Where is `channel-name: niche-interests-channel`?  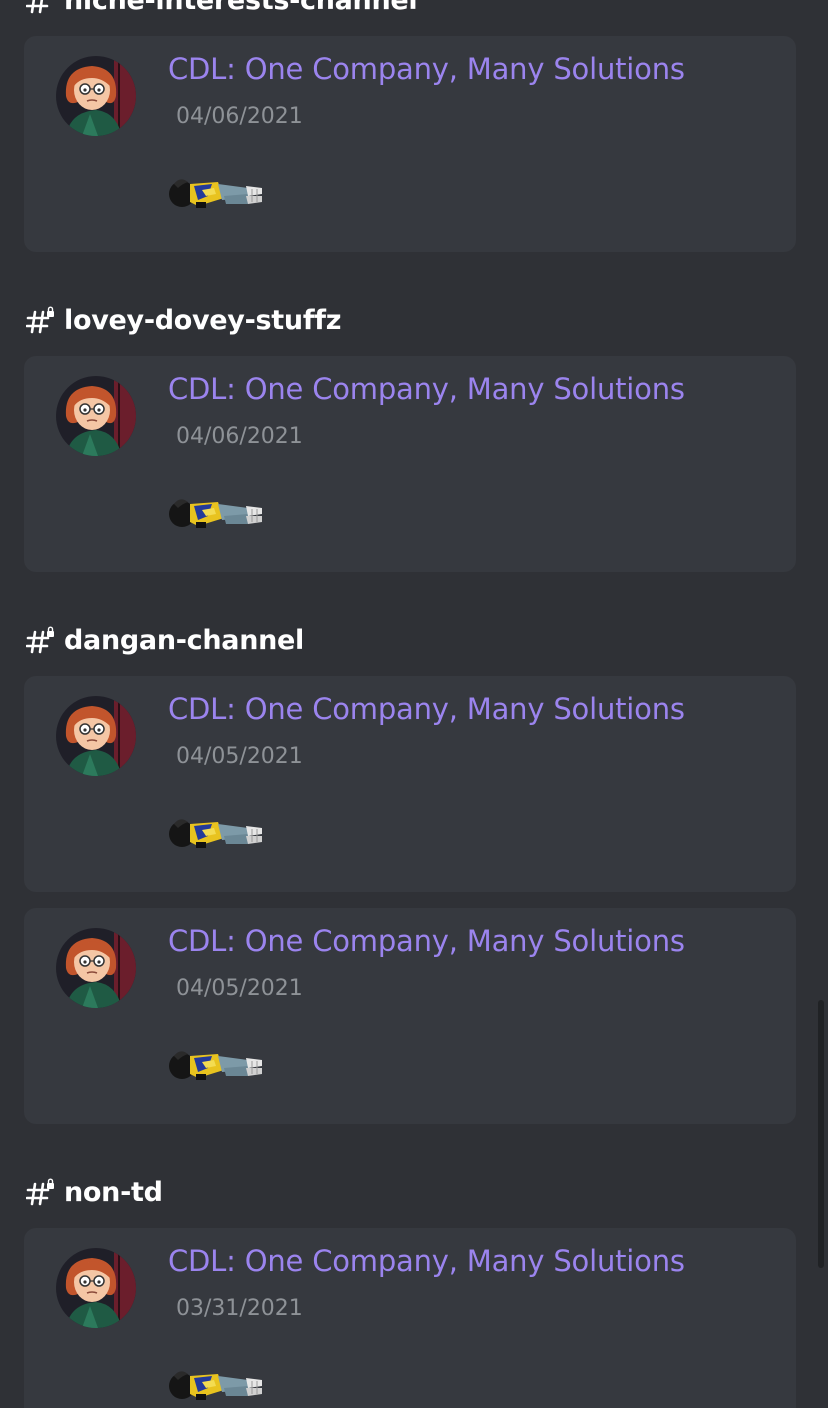 channel-name: niche-interests-channel is located at coordinates (241, 8).